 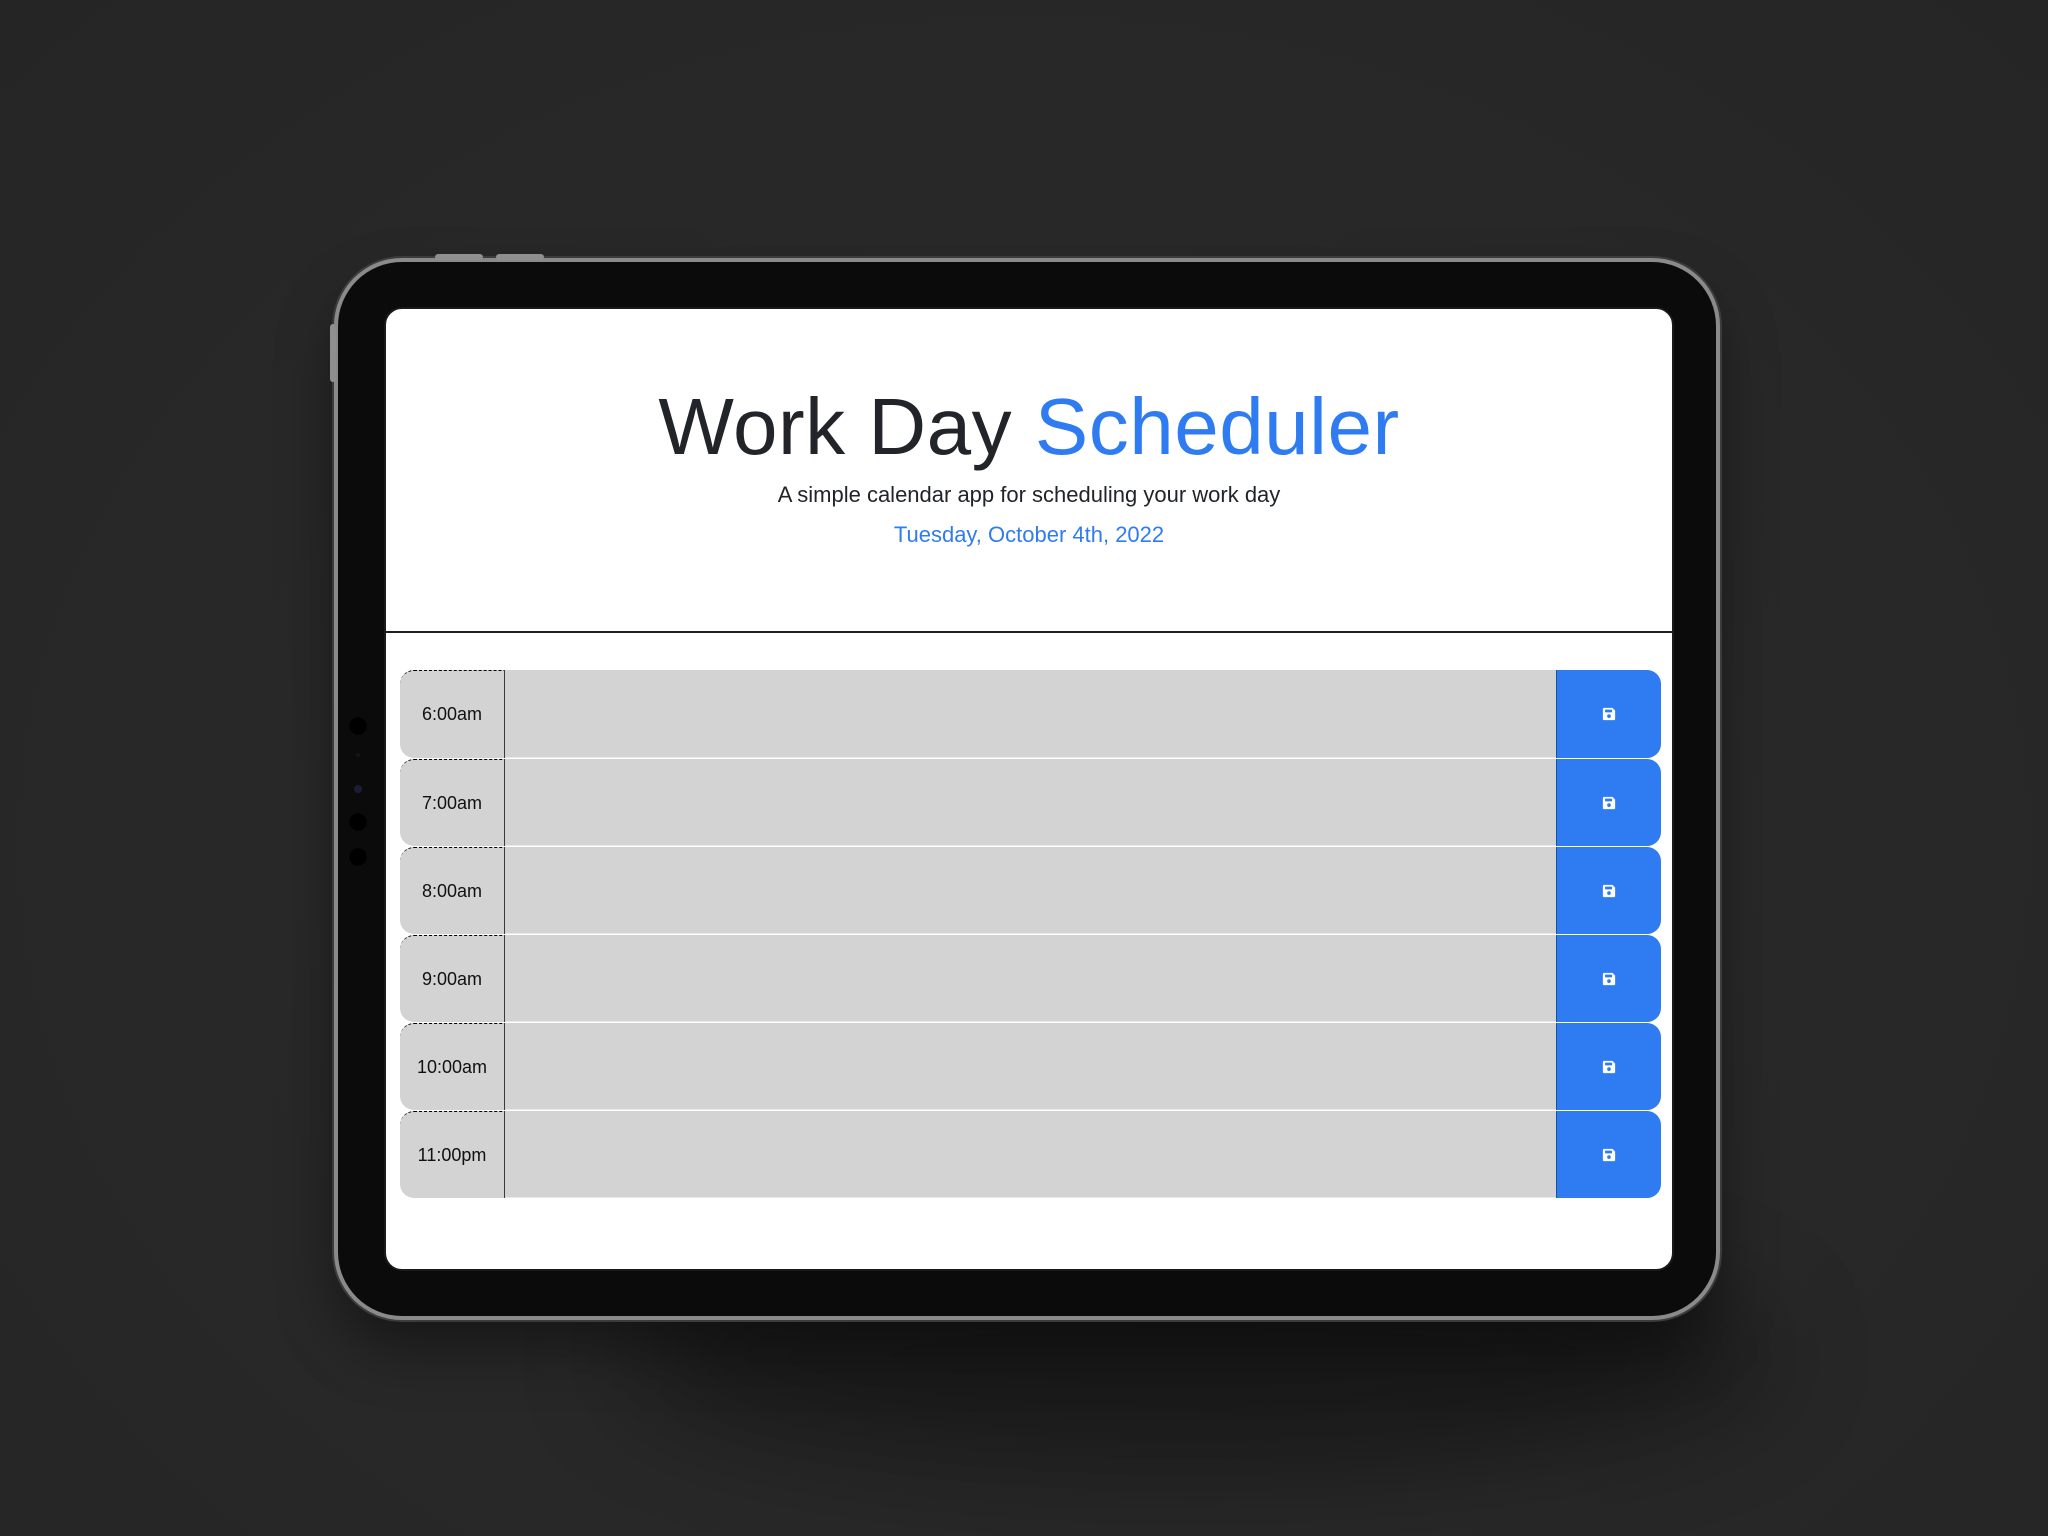 I want to click on time-block-row: 10:00am, so click(x=1030, y=1066).